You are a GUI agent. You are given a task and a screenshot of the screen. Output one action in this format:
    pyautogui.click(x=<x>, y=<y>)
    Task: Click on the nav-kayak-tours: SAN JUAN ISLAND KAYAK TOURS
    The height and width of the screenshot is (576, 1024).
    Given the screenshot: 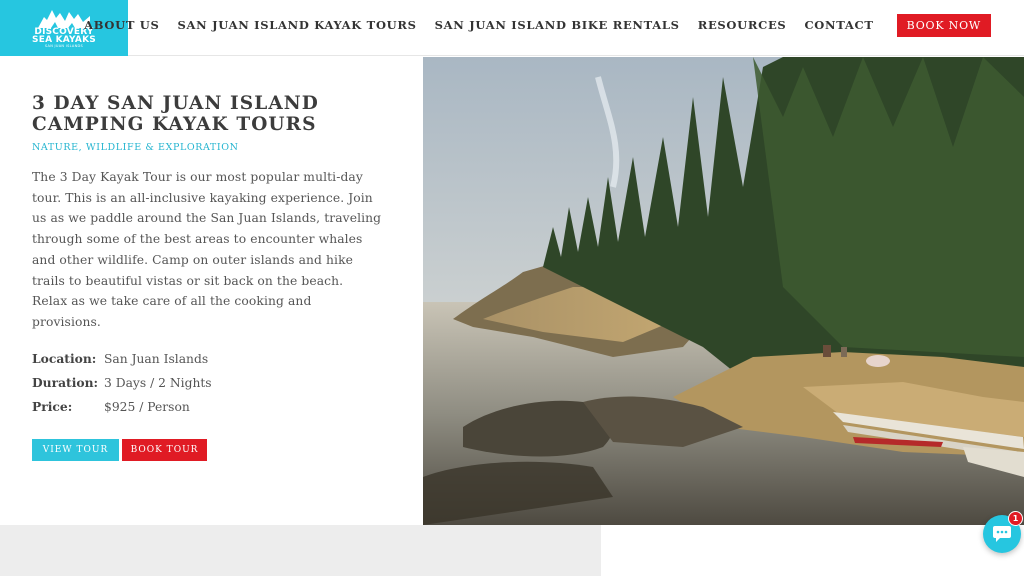 What is the action you would take?
    pyautogui.click(x=297, y=25)
    